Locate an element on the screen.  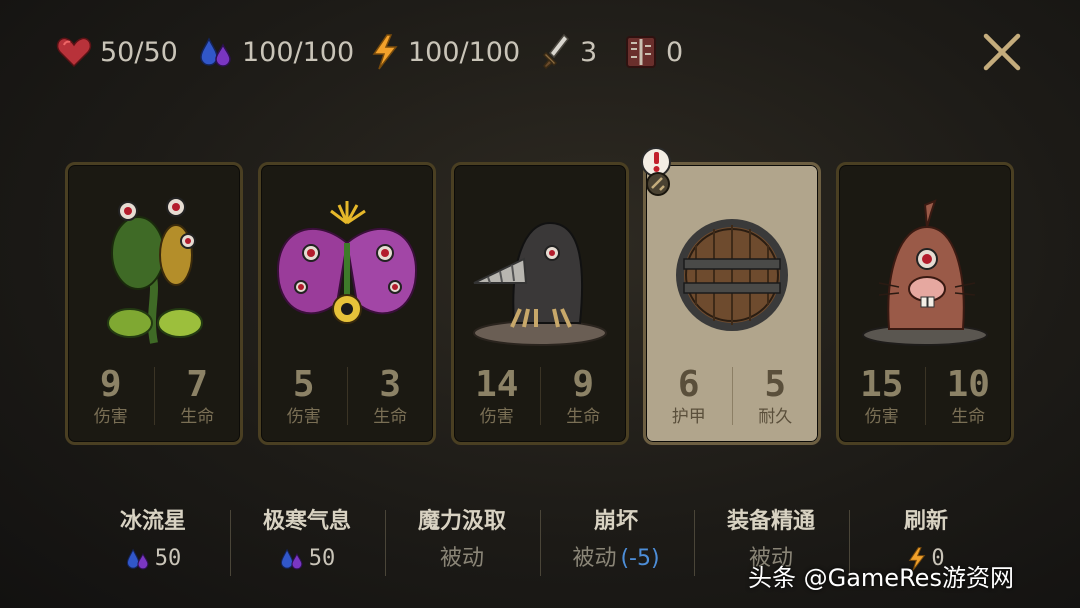
venus-flytrap-icon is located at coordinates (155, 270).